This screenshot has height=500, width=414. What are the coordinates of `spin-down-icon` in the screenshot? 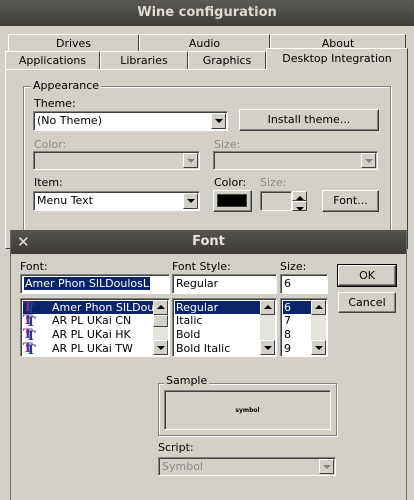 It's located at (299, 206).